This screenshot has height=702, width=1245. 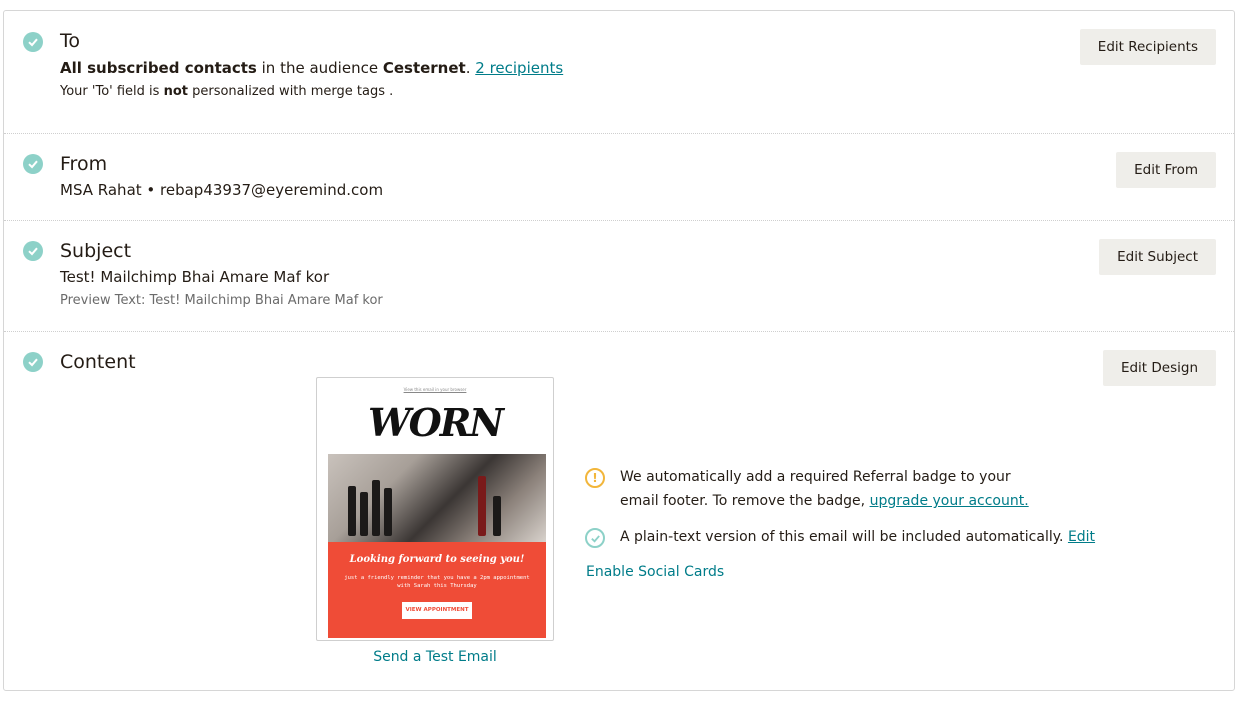 I want to click on from-value: MSA Rahat • rebap43937@eyeremind.com, so click(x=222, y=190).